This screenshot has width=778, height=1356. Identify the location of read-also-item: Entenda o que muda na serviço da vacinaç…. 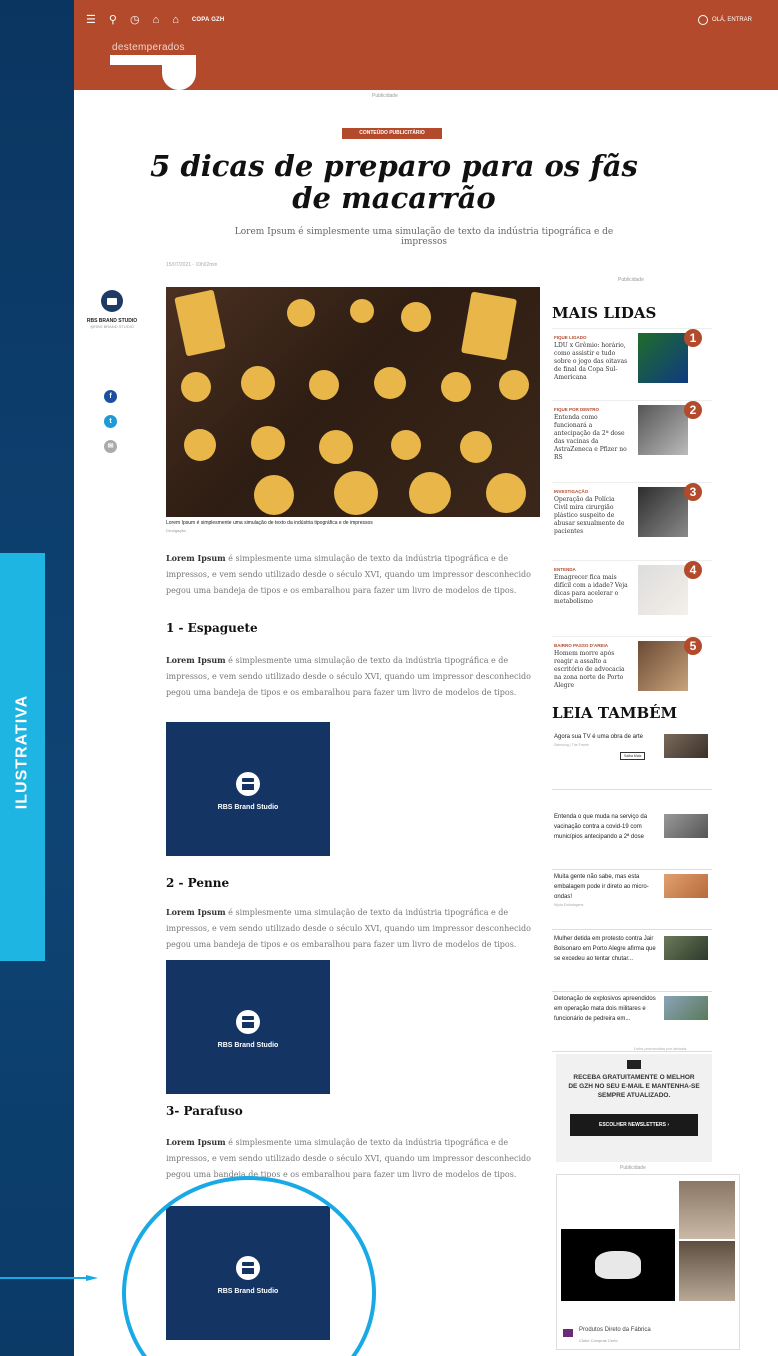
(632, 840).